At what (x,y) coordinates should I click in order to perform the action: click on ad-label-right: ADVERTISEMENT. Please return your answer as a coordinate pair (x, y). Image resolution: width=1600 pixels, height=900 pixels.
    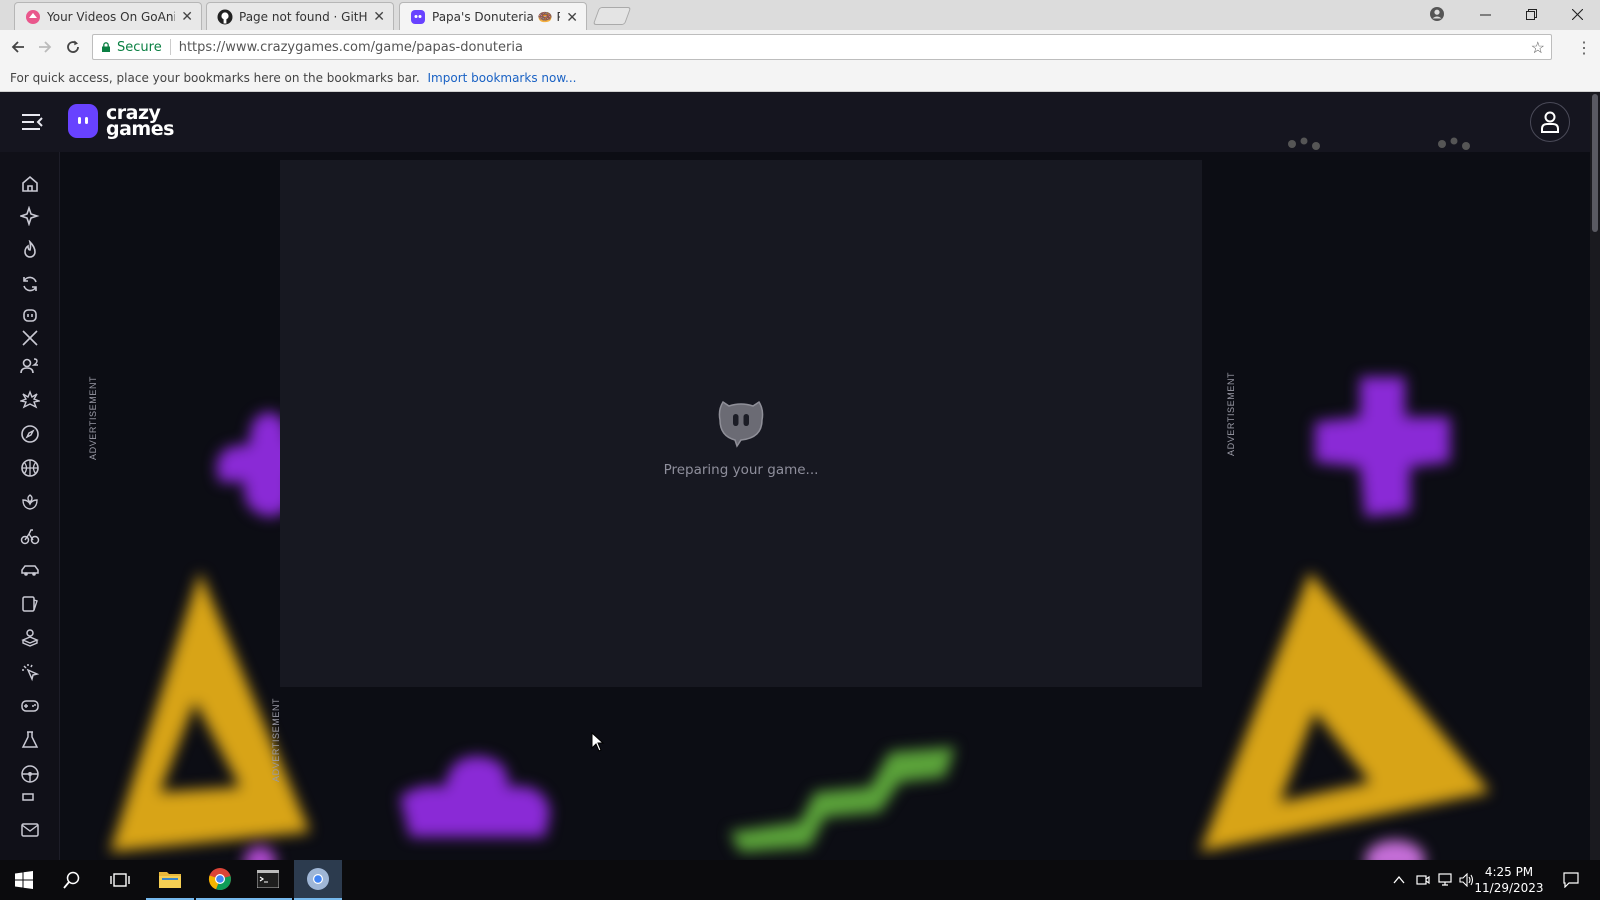
    Looking at the image, I should click on (1231, 413).